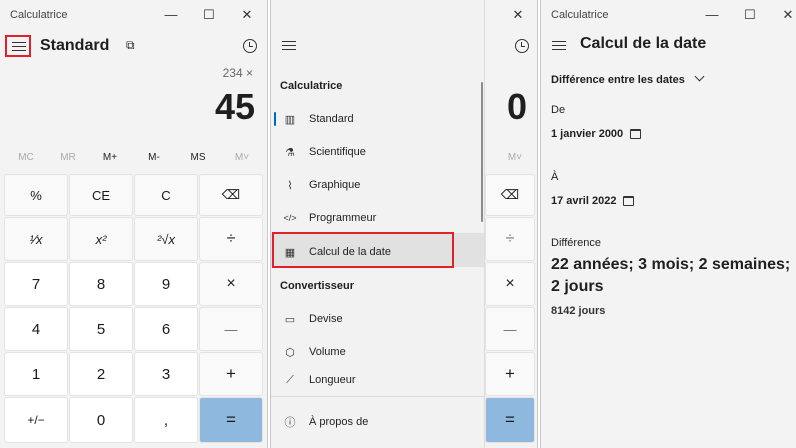 The height and width of the screenshot is (448, 796). What do you see at coordinates (576, 243) in the screenshot?
I see `difference-label: Différence` at bounding box center [576, 243].